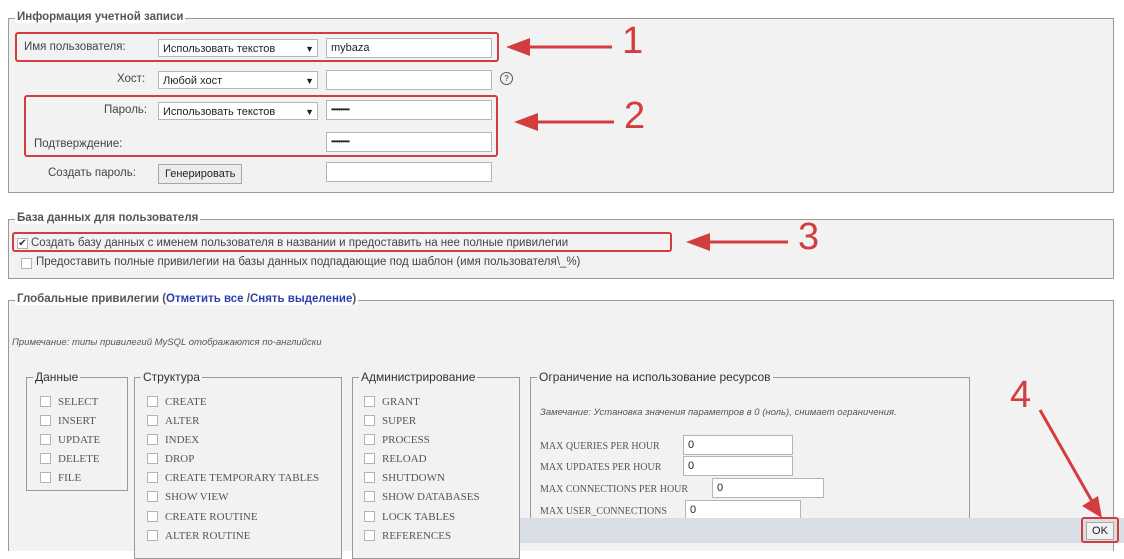 The image size is (1124, 559). I want to click on annotation-number-2: 2, so click(635, 116).